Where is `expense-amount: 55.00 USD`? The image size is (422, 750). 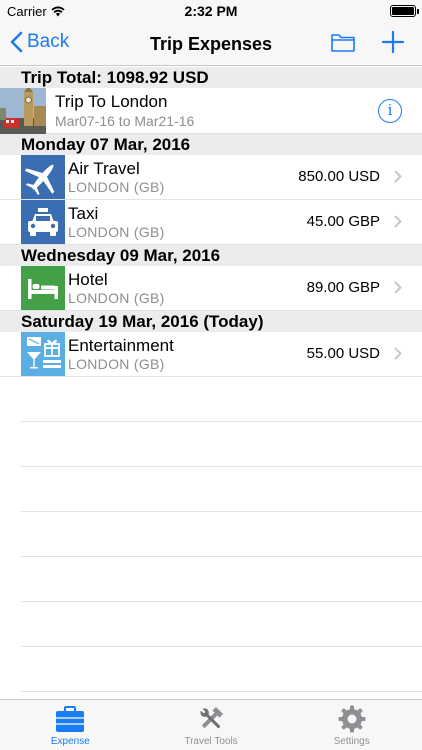
expense-amount: 55.00 USD is located at coordinates (343, 353).